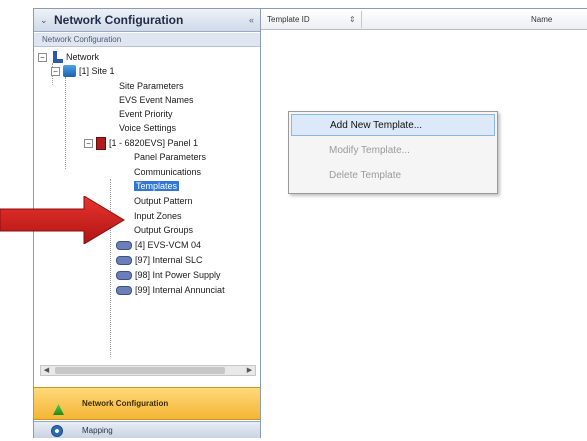 The image size is (587, 441). What do you see at coordinates (125, 403) in the screenshot?
I see `nav-button-label: Network Configuration` at bounding box center [125, 403].